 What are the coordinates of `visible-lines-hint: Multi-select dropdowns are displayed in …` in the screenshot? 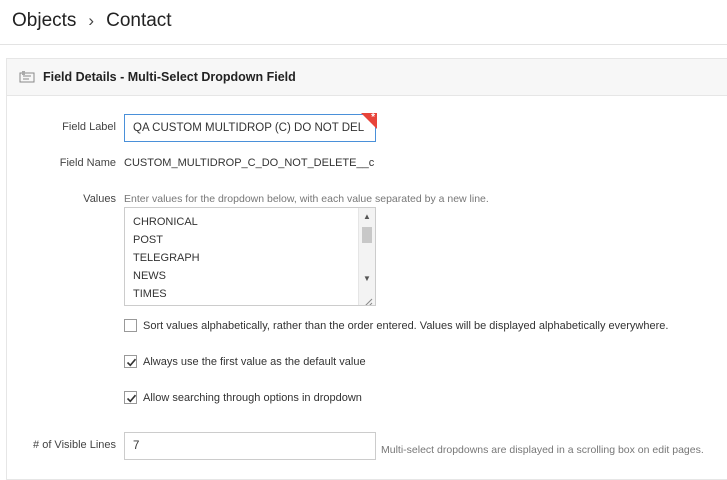 It's located at (542, 450).